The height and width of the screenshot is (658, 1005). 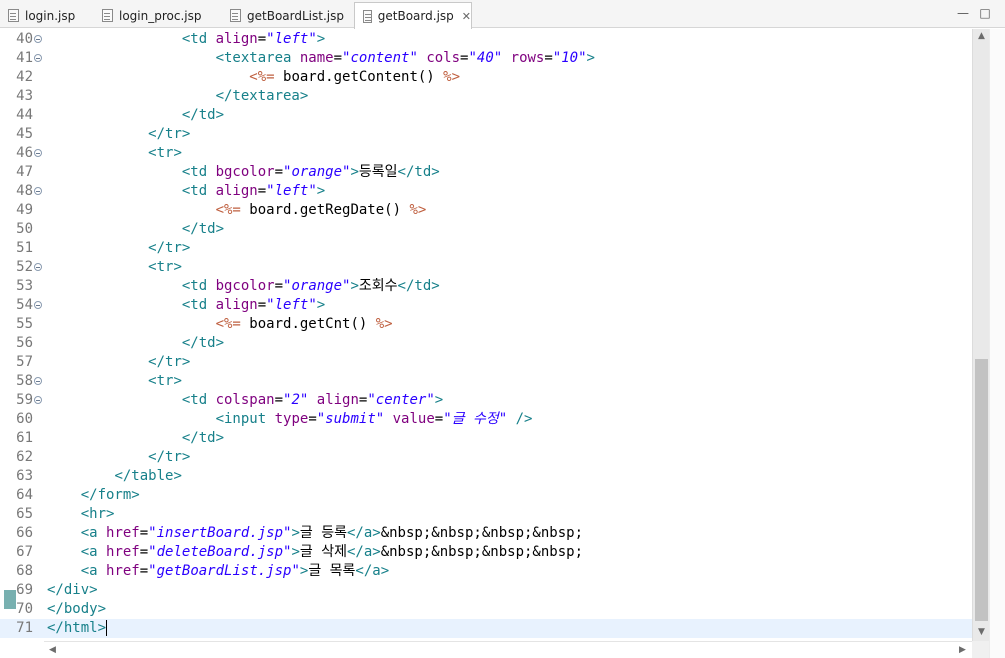 I want to click on code-line: 45 </tr>, so click(x=486, y=134).